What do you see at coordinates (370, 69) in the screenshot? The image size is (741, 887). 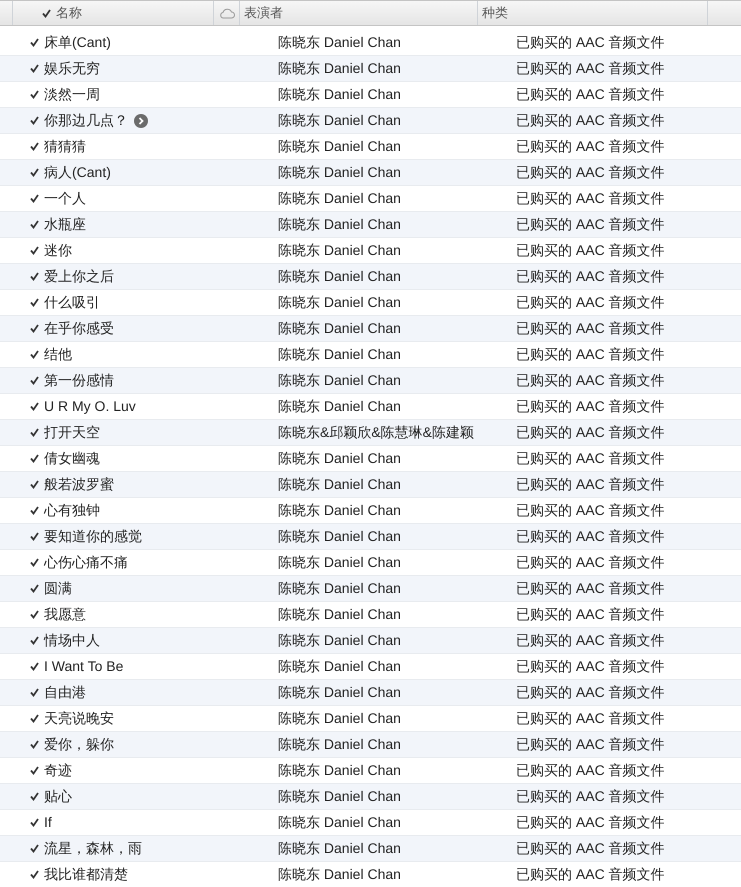 I see `track-row: 娱乐无穷 陈晓东 Daniel Chan 已购买的 AAC 音频文件` at bounding box center [370, 69].